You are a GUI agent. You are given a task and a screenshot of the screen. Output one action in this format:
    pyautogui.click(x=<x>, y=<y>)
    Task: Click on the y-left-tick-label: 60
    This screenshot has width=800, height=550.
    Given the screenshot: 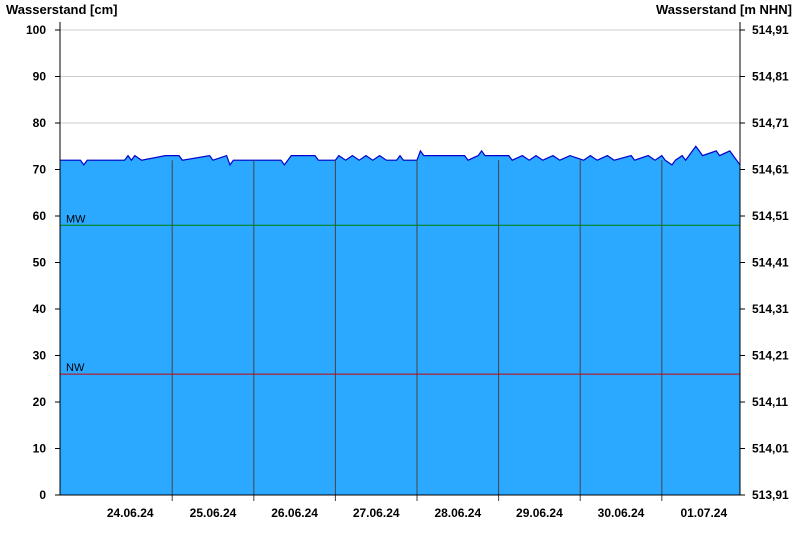 What is the action you would take?
    pyautogui.click(x=40, y=216)
    